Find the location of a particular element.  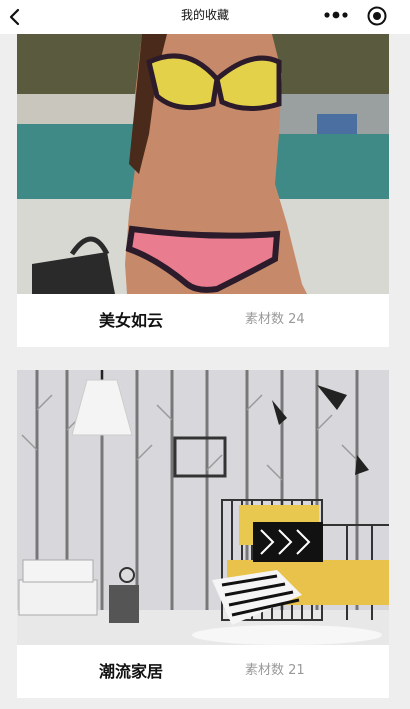

more-button is located at coordinates (336, 15).